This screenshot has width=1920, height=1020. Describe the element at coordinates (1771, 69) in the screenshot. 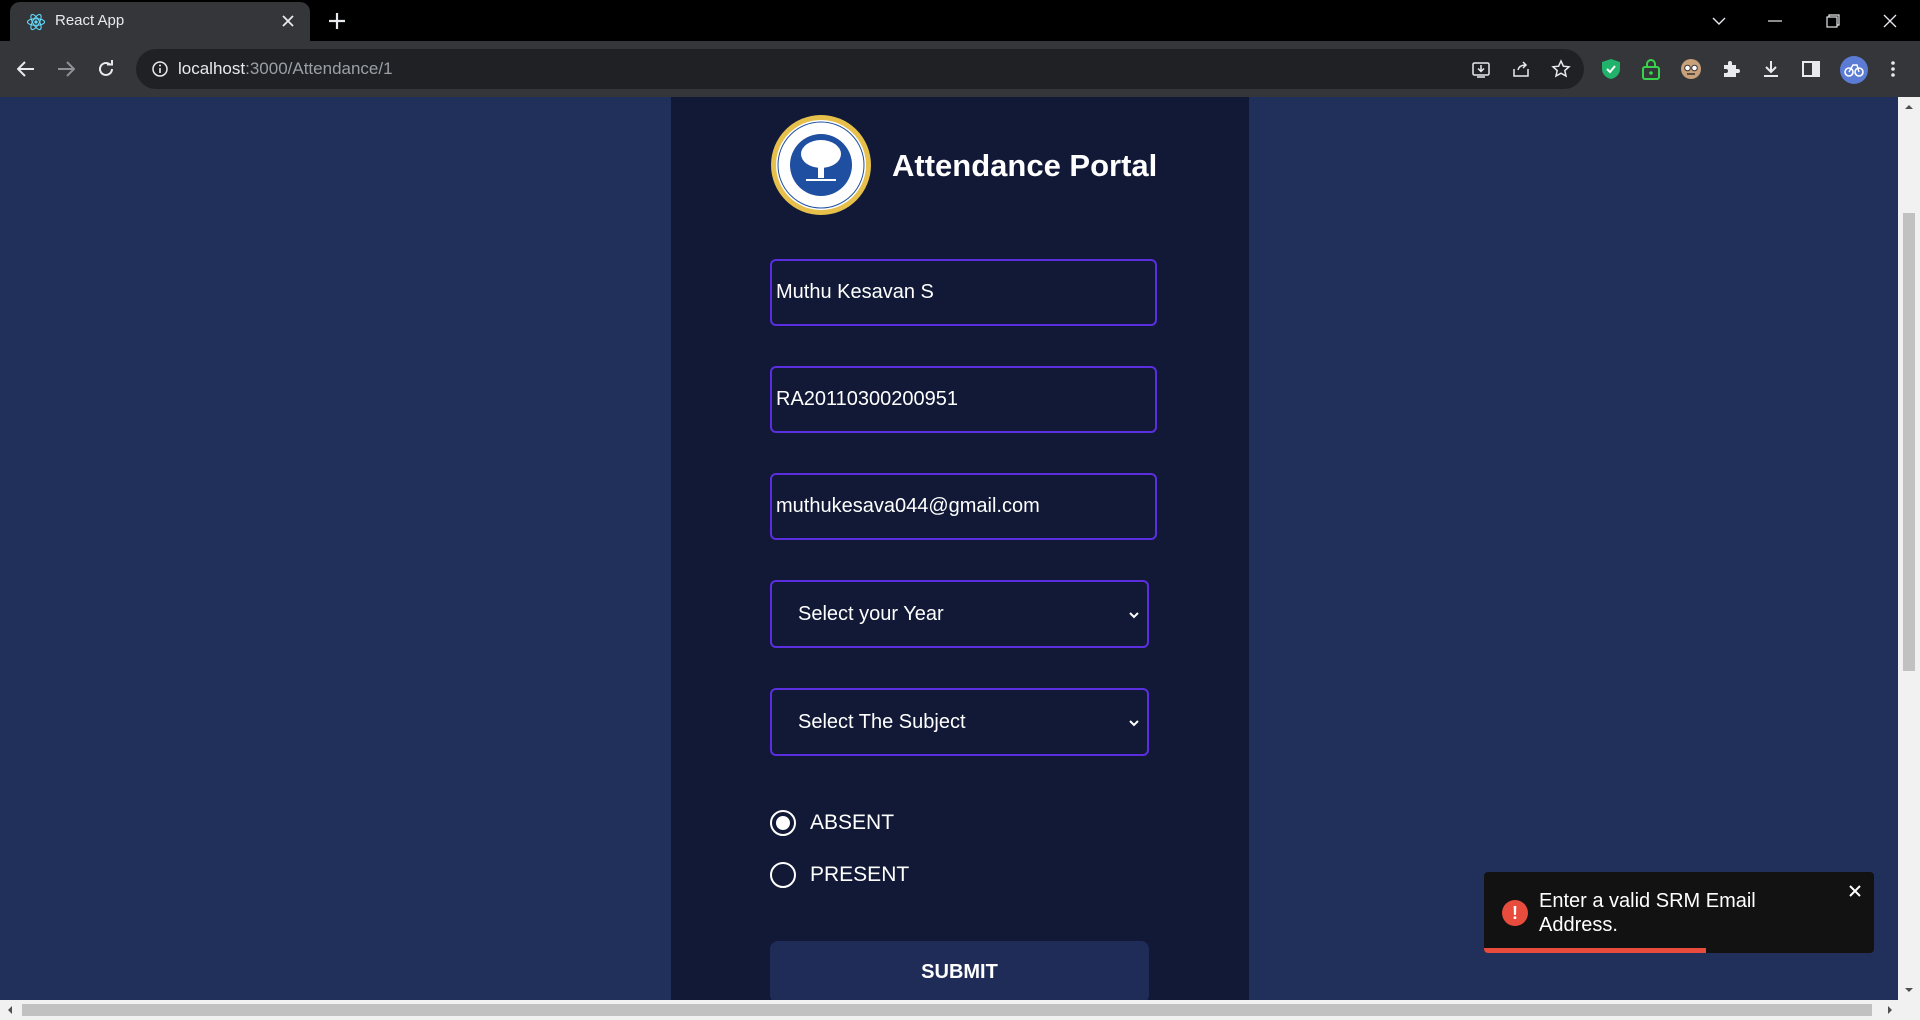

I see `downloads-icon` at that location.